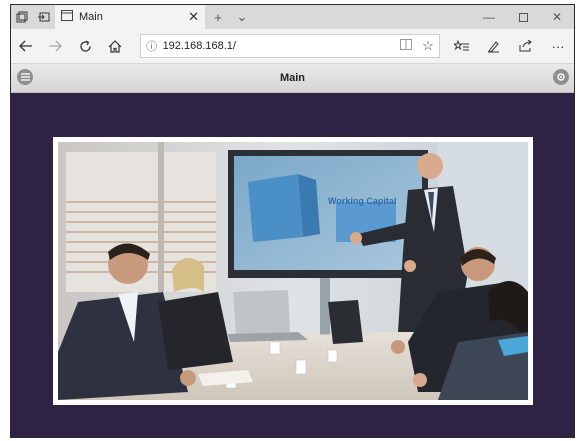  I want to click on favorites-hub-icon, so click(462, 46).